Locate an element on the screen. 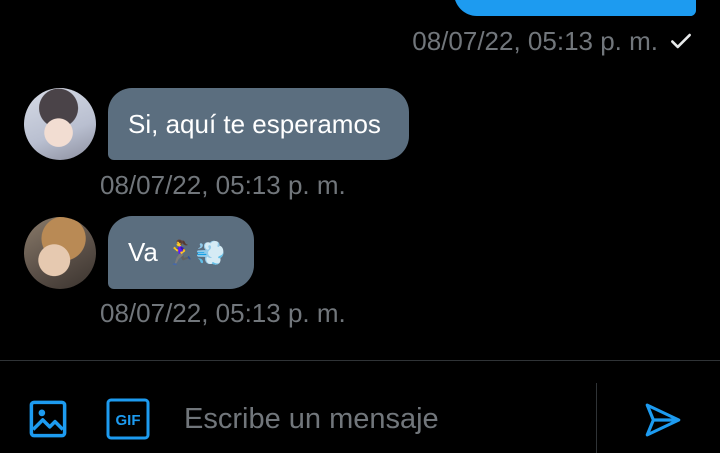 This screenshot has height=453, width=720. gif-icon: GIF is located at coordinates (128, 419).